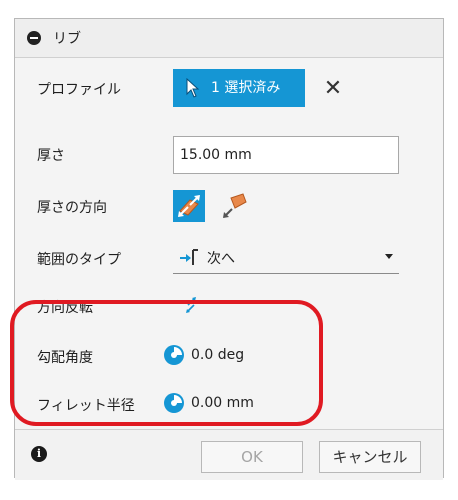 The height and width of the screenshot is (500, 458). What do you see at coordinates (252, 457) in the screenshot?
I see `ok-button: OK` at bounding box center [252, 457].